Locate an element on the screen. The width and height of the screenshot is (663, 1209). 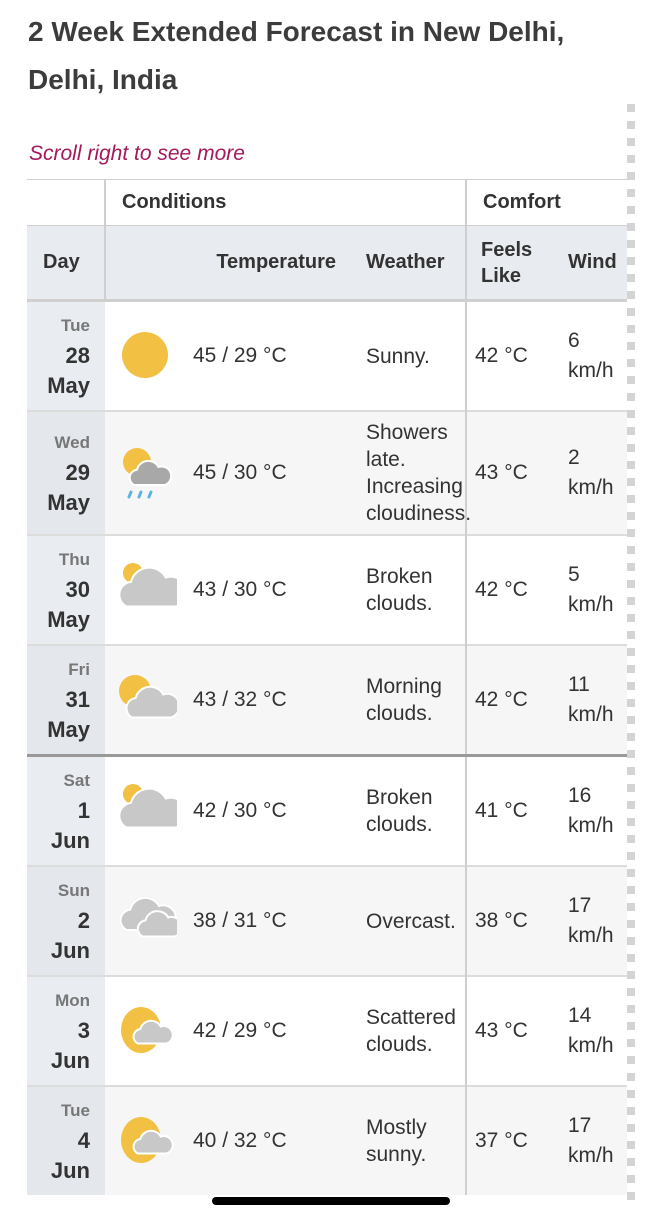
column-header-feels-like: Feels Like is located at coordinates (509, 263).